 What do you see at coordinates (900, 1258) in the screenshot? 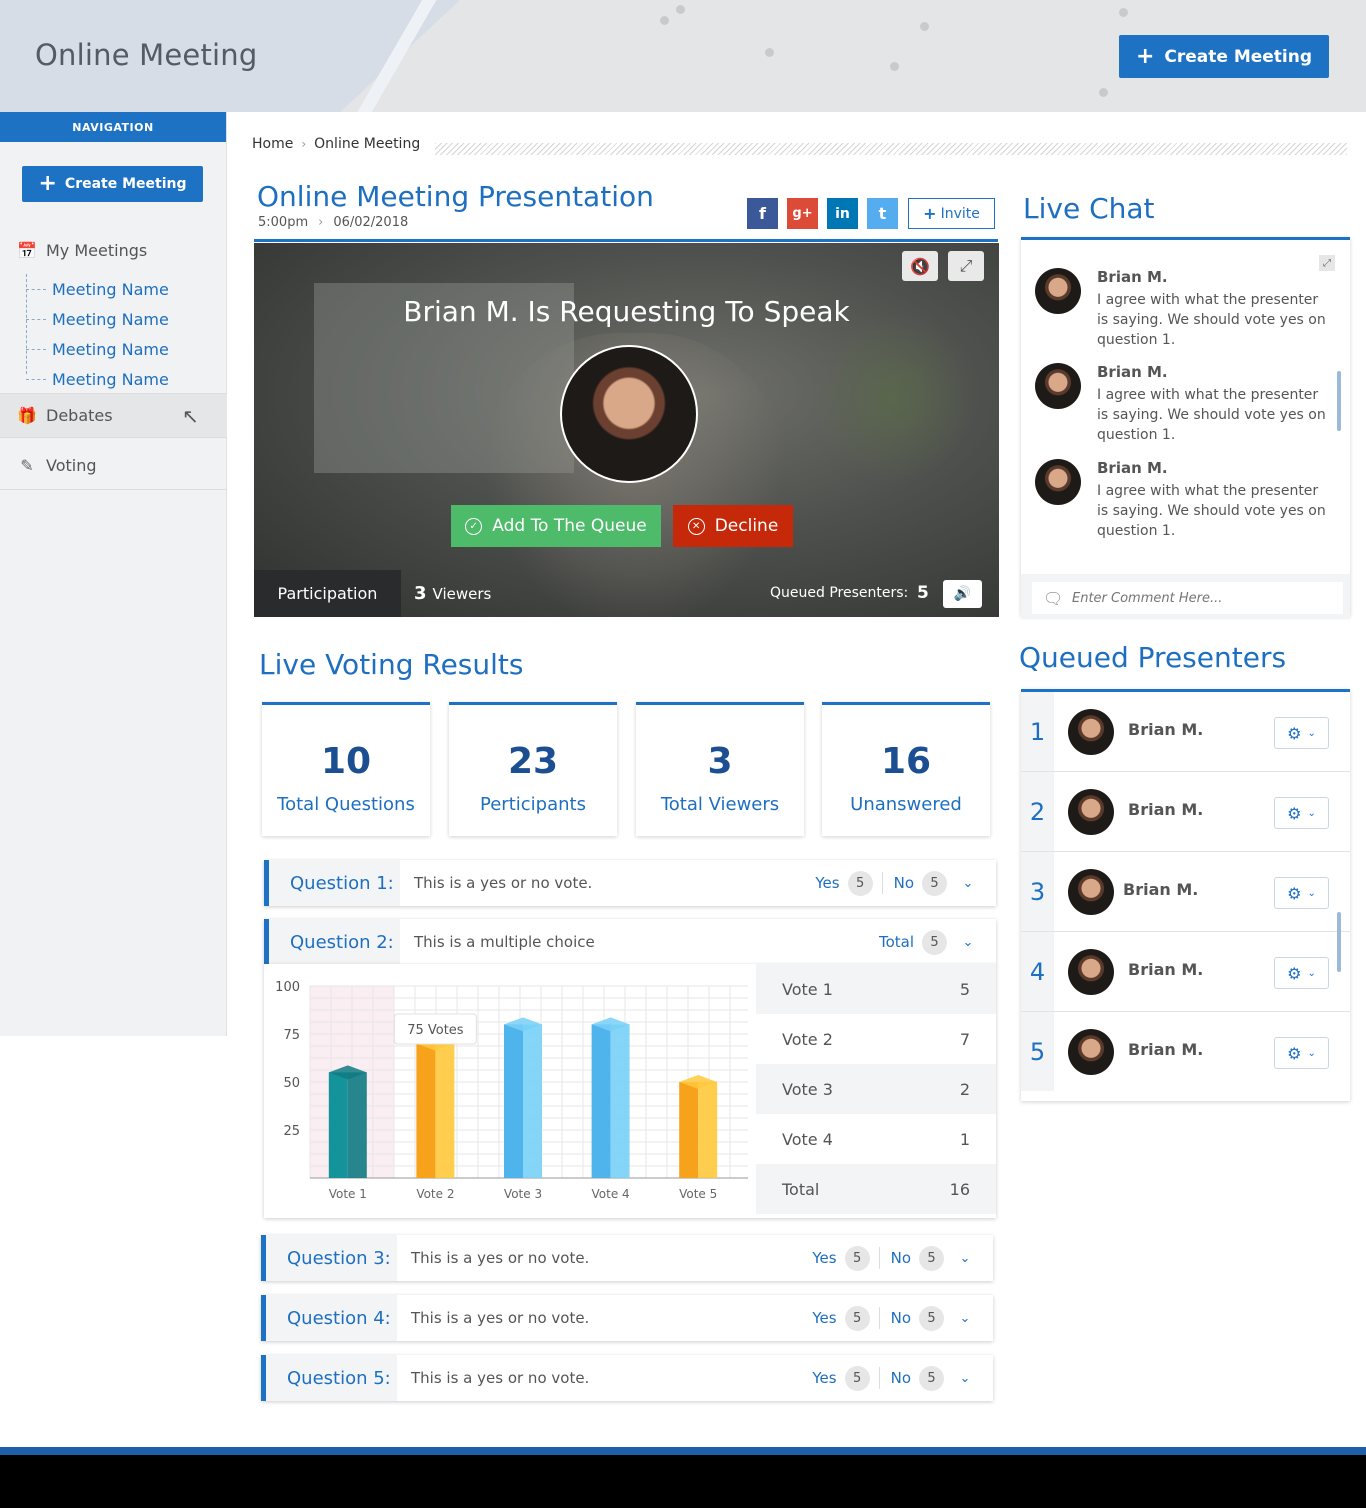
I see `no-label: No` at bounding box center [900, 1258].